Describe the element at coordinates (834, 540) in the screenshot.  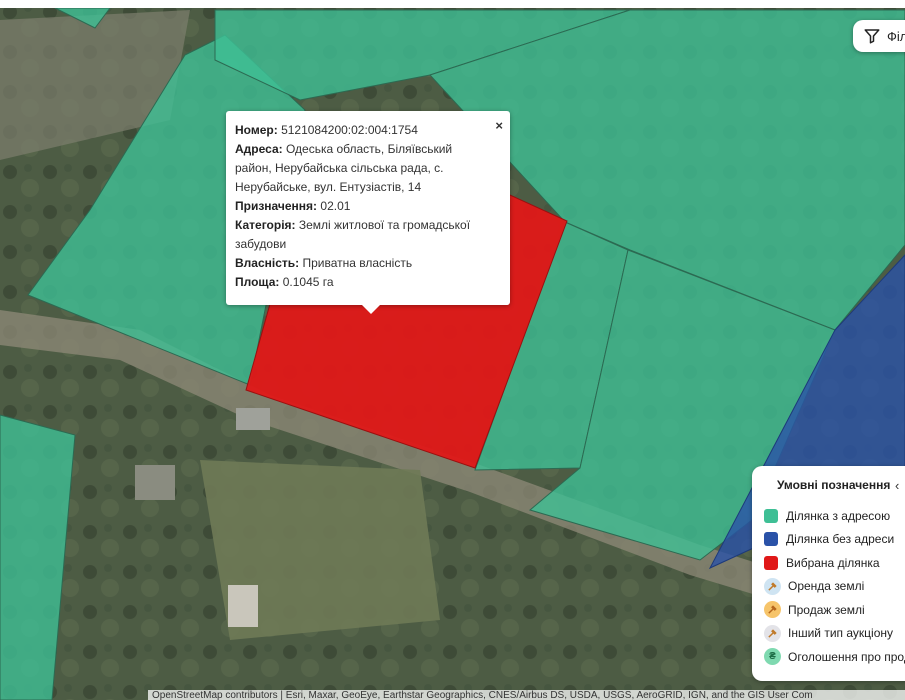
I see `legend-item-without-address: Ділянка без адреси` at that location.